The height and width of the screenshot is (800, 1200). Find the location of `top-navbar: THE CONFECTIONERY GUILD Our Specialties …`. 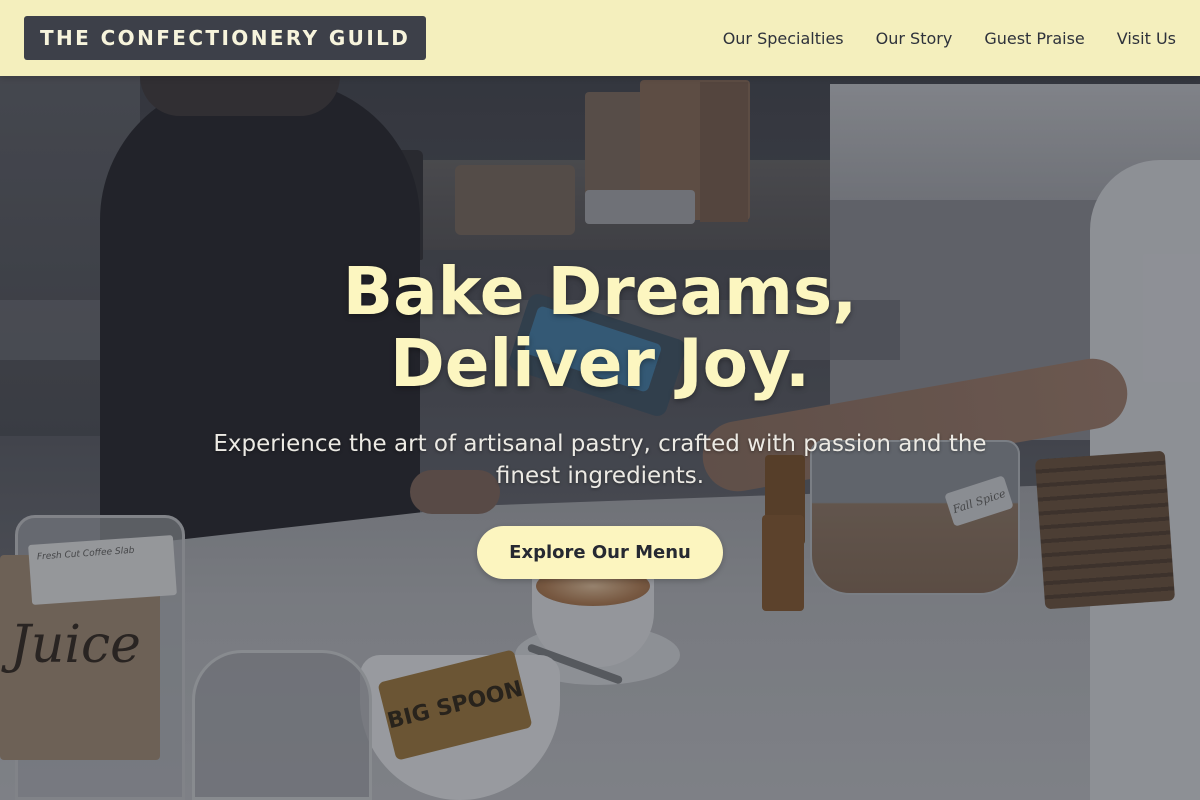

top-navbar: THE CONFECTIONERY GUILD Our Specialties … is located at coordinates (600, 38).